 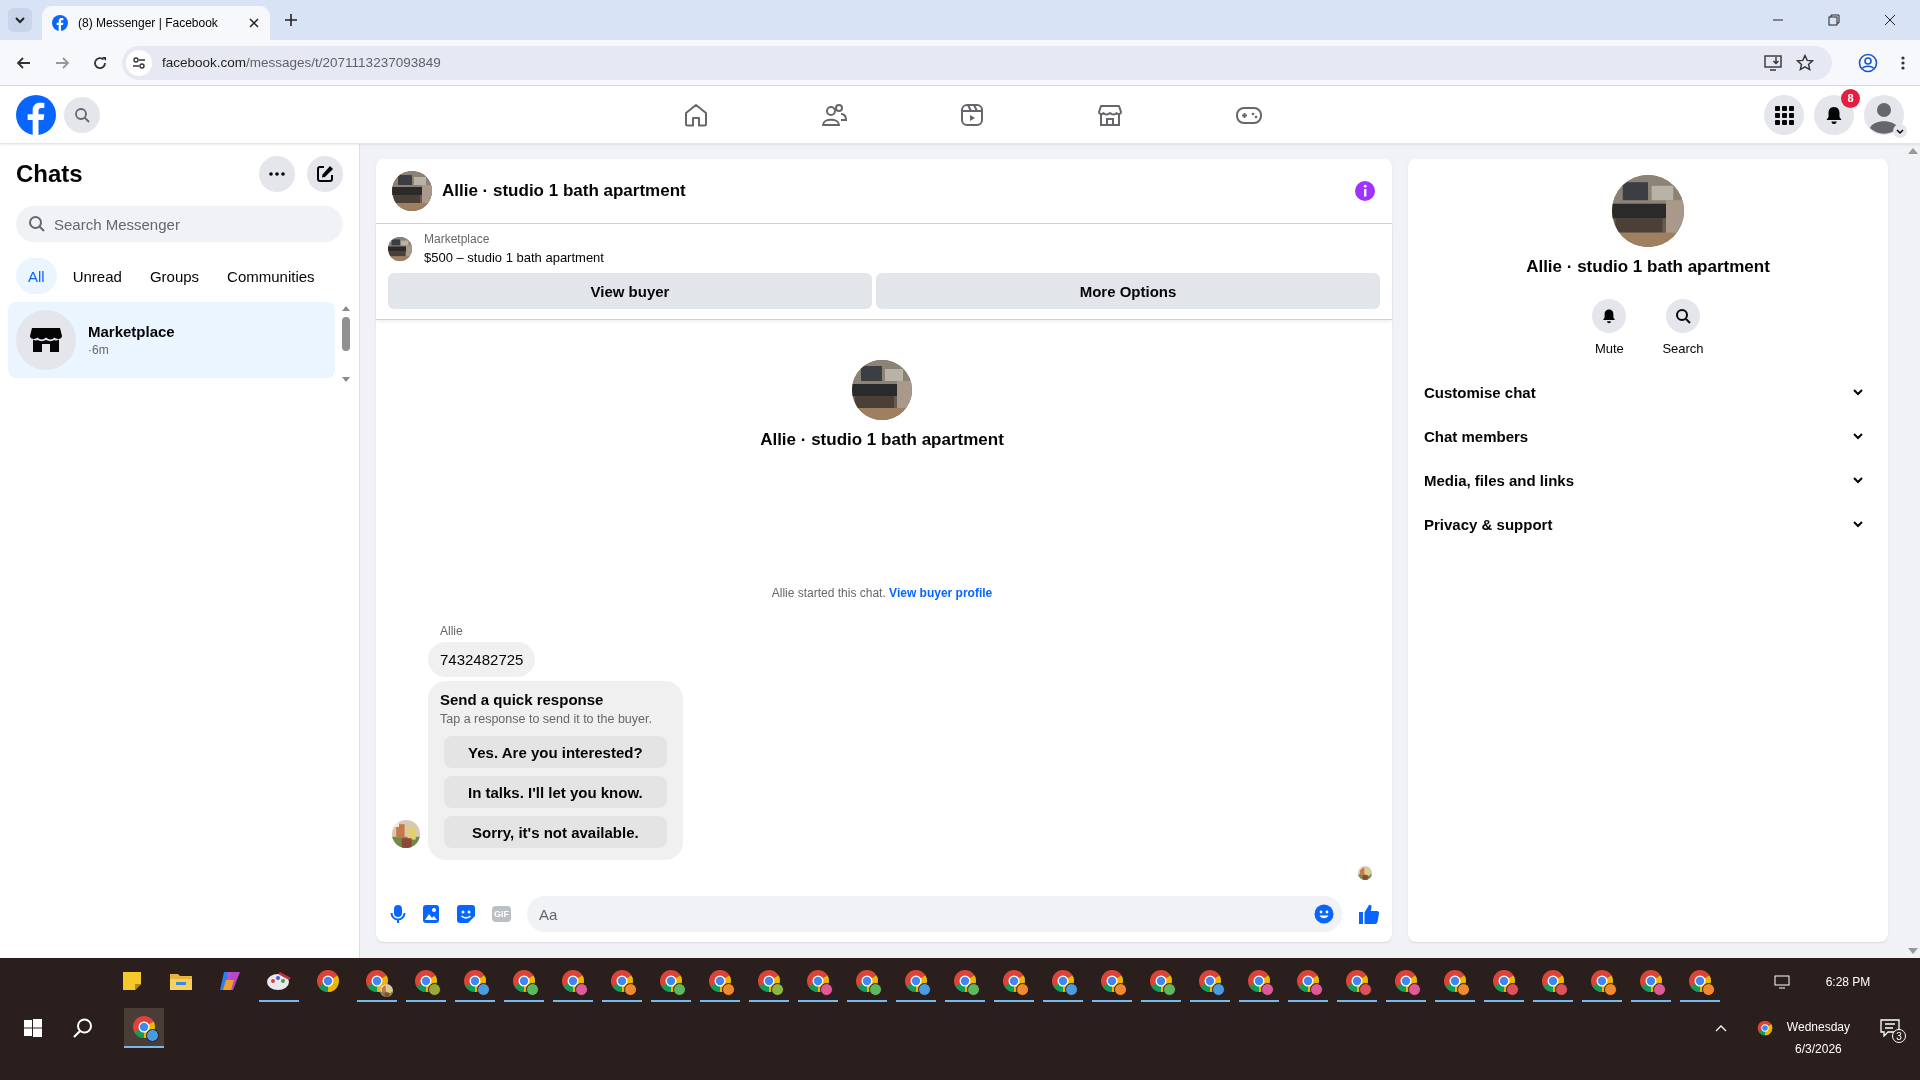 What do you see at coordinates (934, 914) in the screenshot?
I see `message-field: Aa` at bounding box center [934, 914].